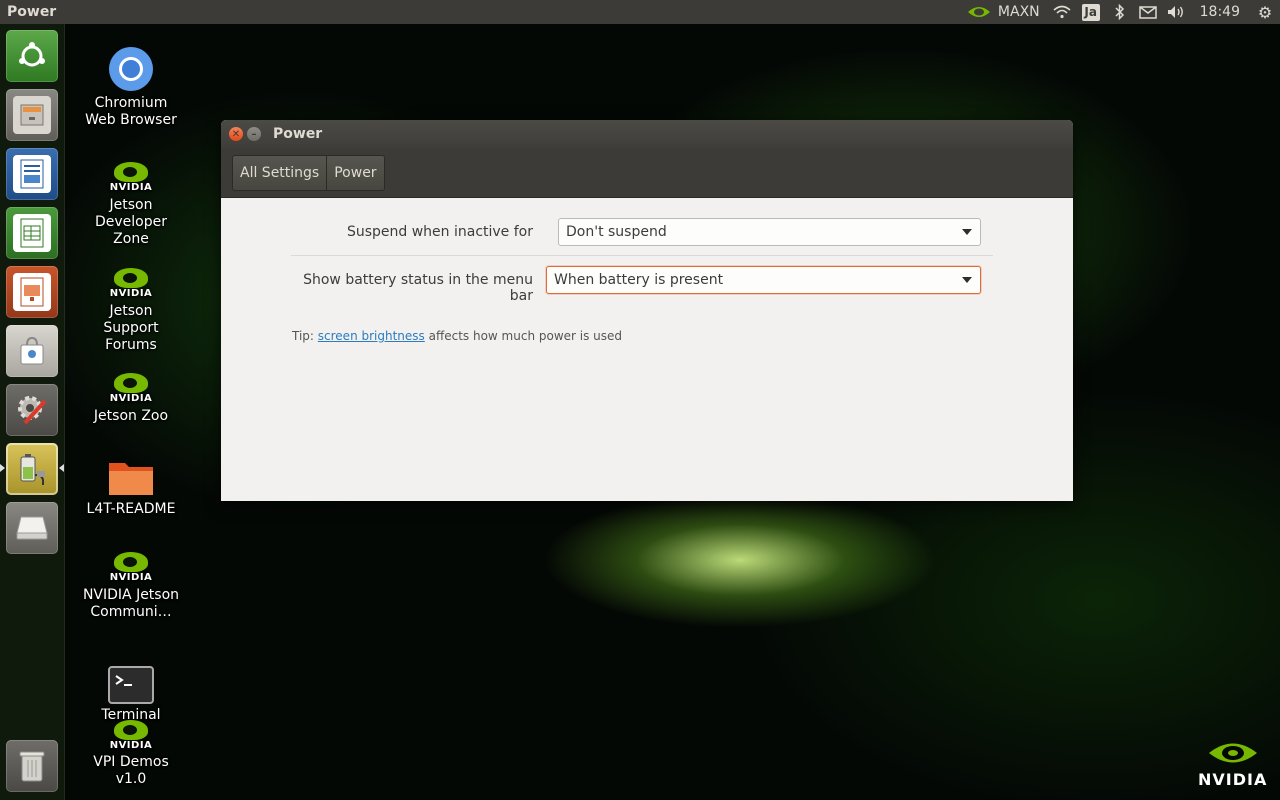 The image size is (1280, 800). I want to click on calc-icon, so click(32, 233).